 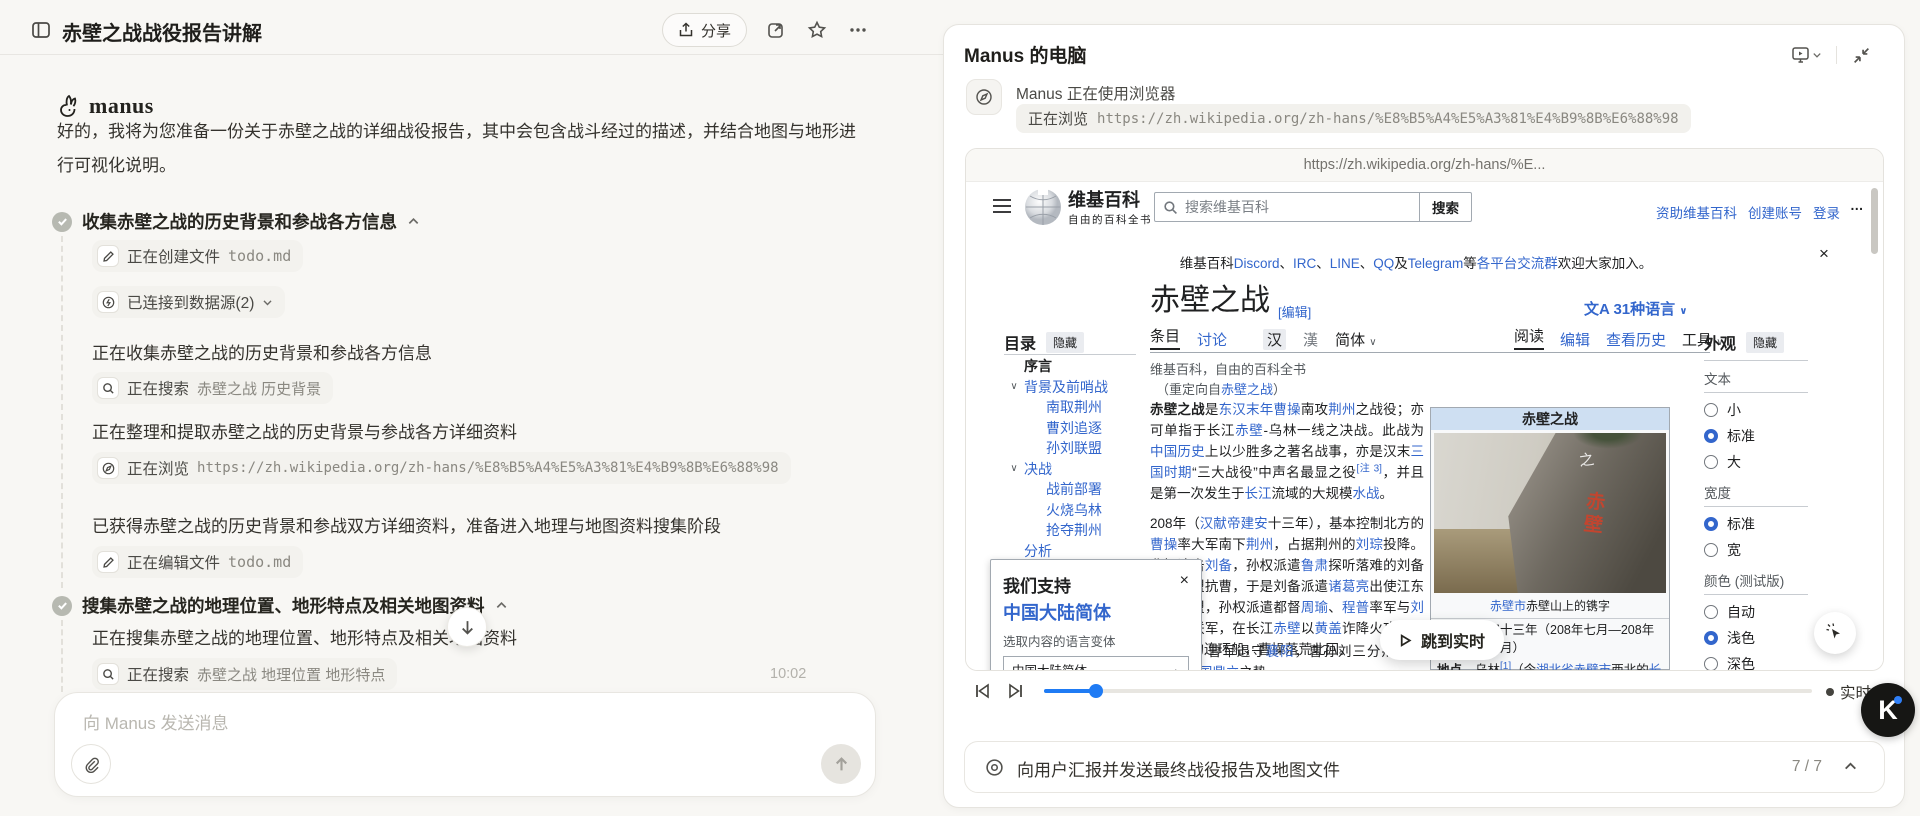 I want to click on floating-widget-badge: K, so click(x=1888, y=710).